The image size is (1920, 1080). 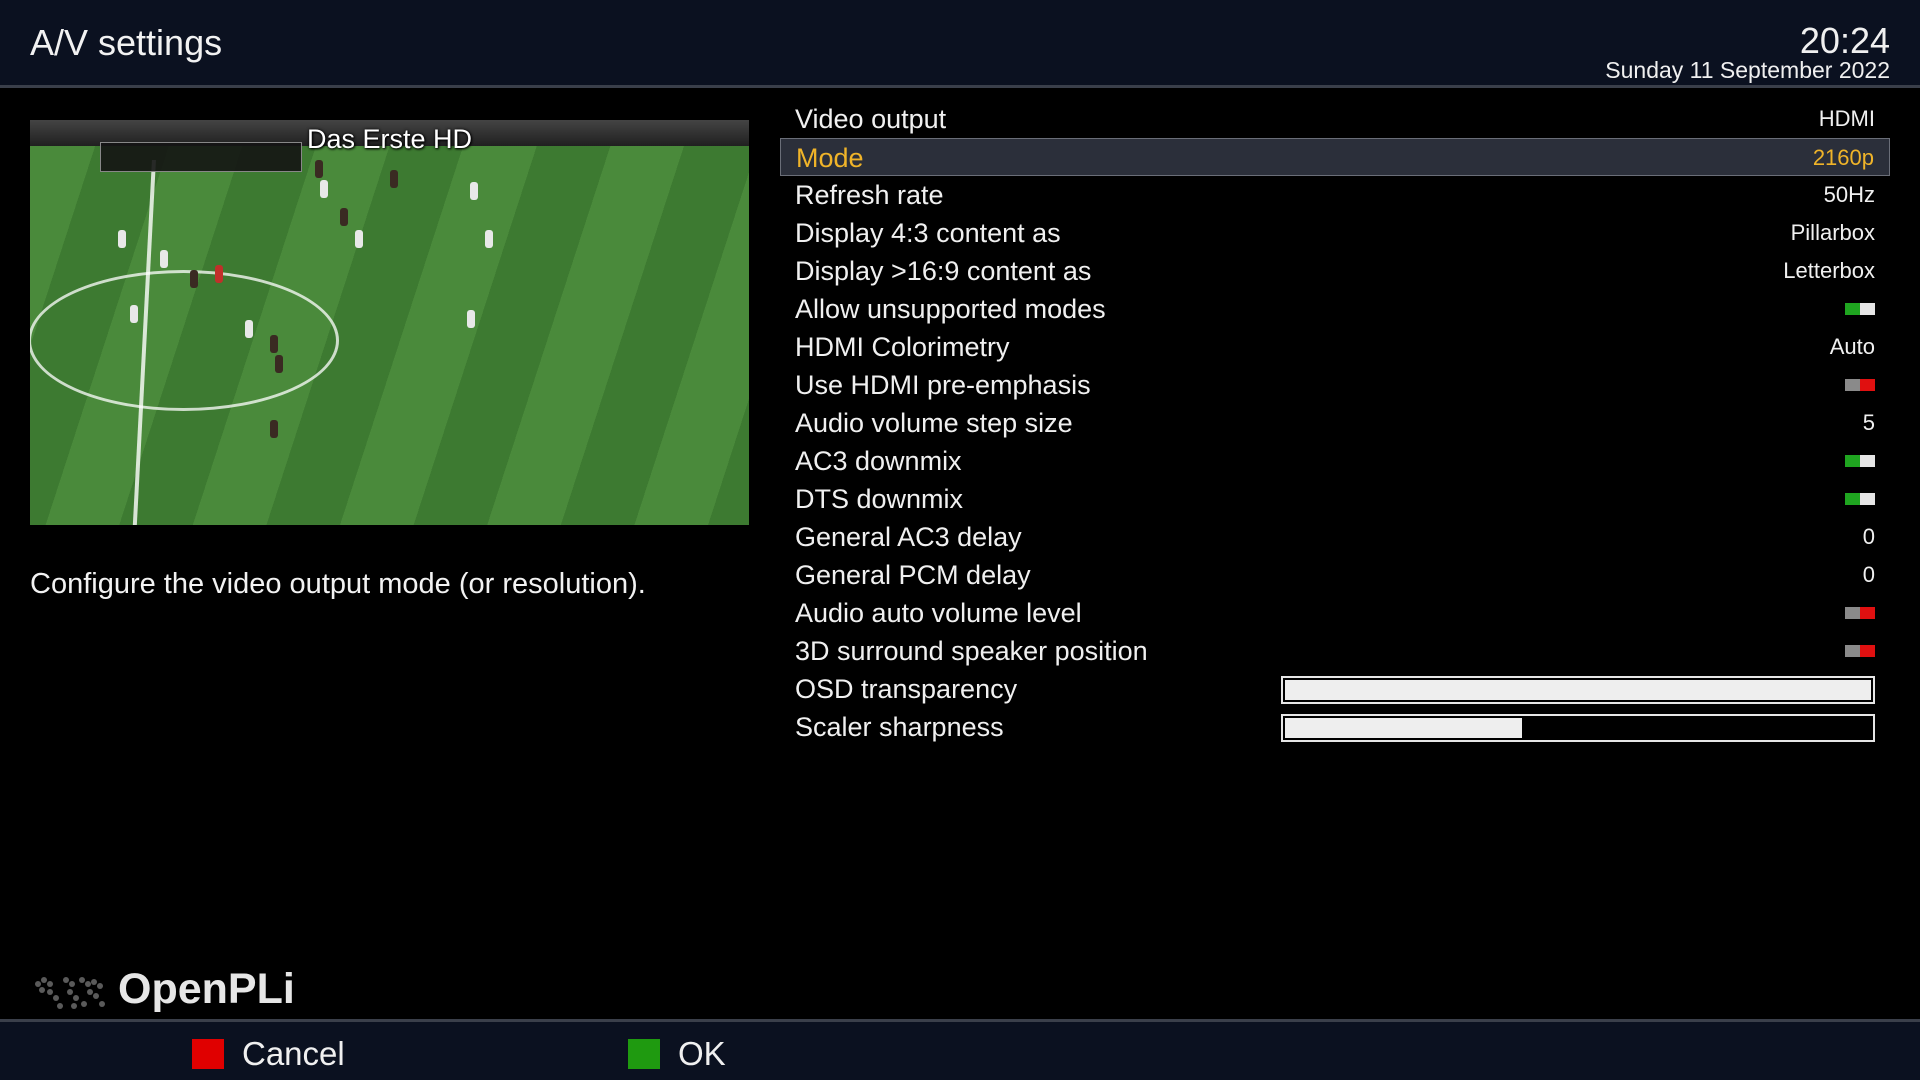 What do you see at coordinates (1849, 194) in the screenshot?
I see `setting-value: 50Hz` at bounding box center [1849, 194].